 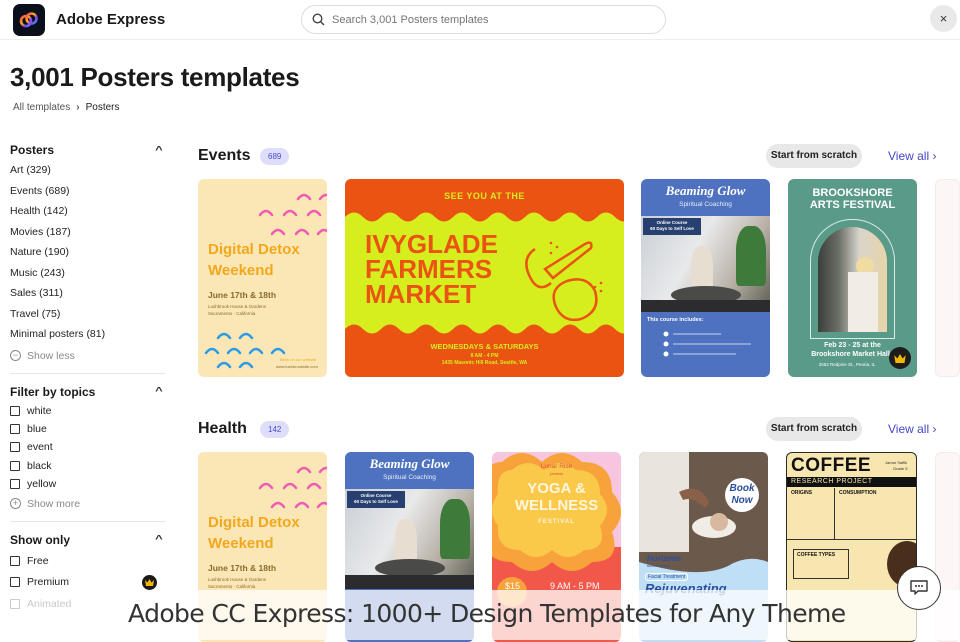 I want to click on category-health: Health (142), so click(x=87, y=211).